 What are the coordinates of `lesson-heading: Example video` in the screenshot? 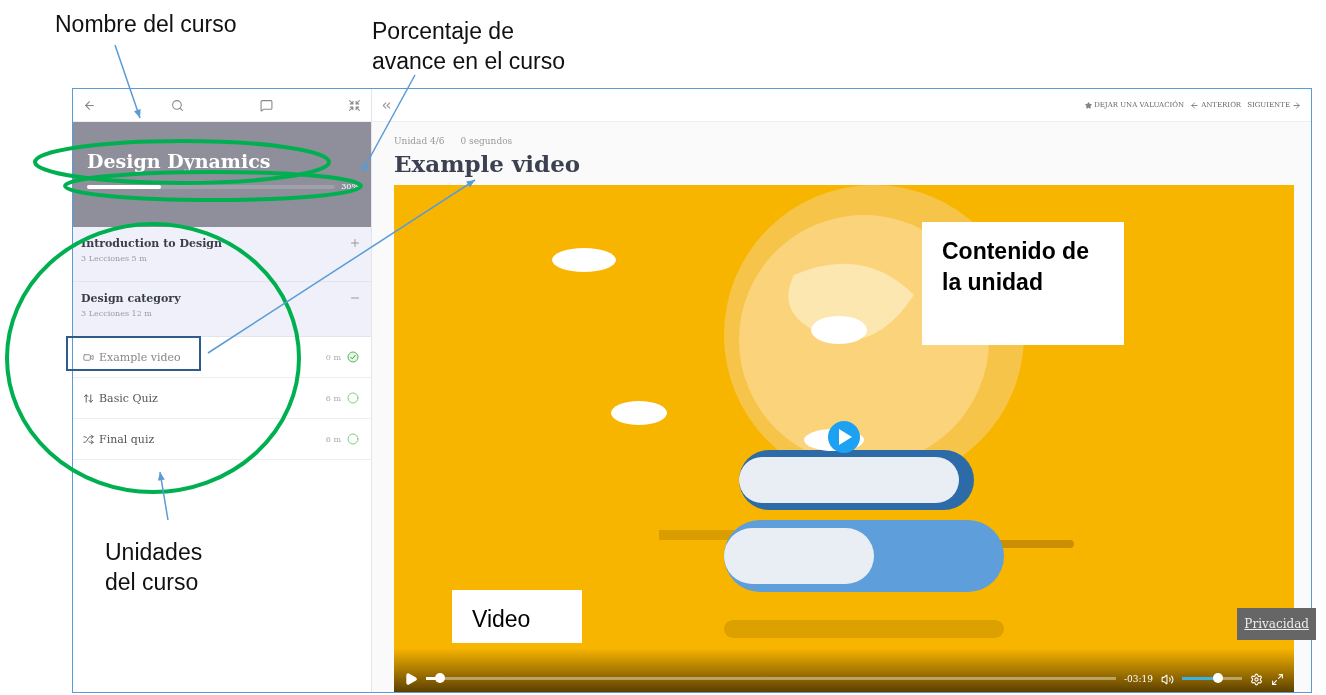 It's located at (488, 163).